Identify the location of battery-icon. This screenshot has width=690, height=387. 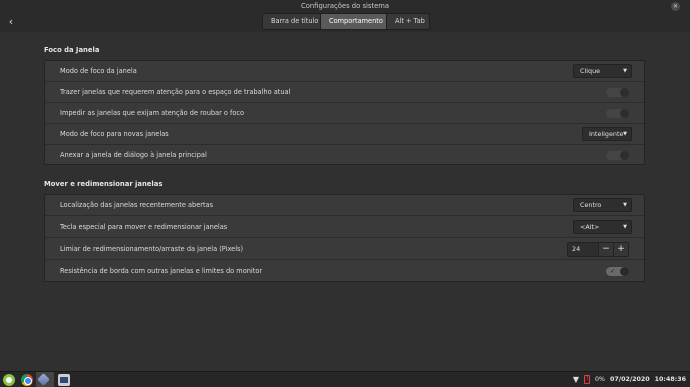
(587, 379).